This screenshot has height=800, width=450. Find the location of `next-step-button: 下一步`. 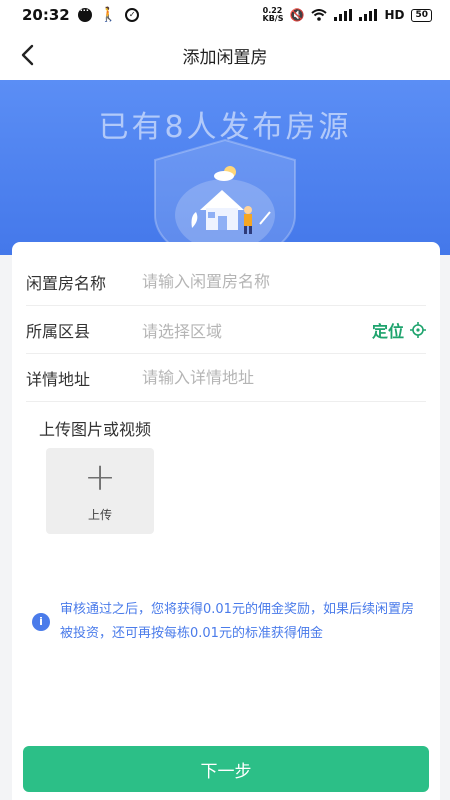

next-step-button: 下一步 is located at coordinates (226, 769).